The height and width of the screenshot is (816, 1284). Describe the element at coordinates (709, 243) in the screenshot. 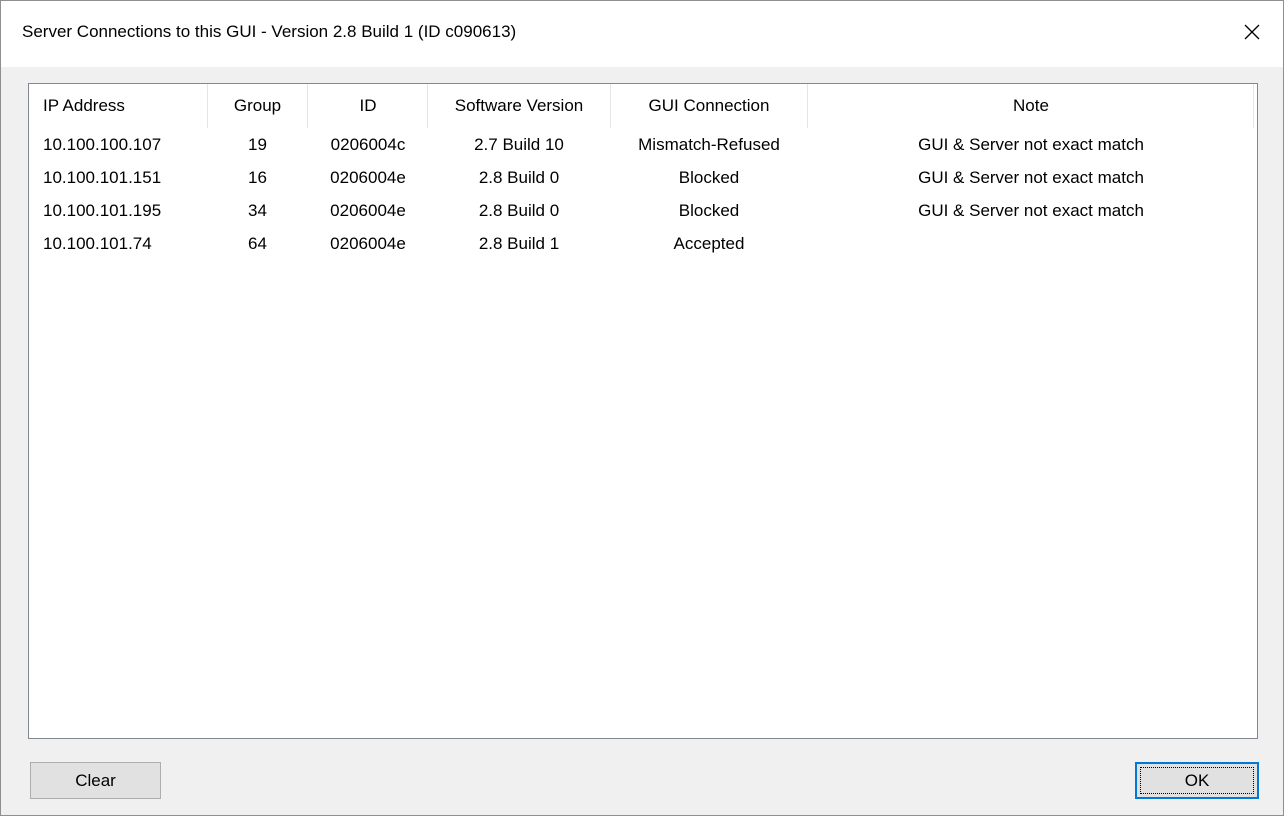

I see `gui-connection-cell: Accepted` at that location.